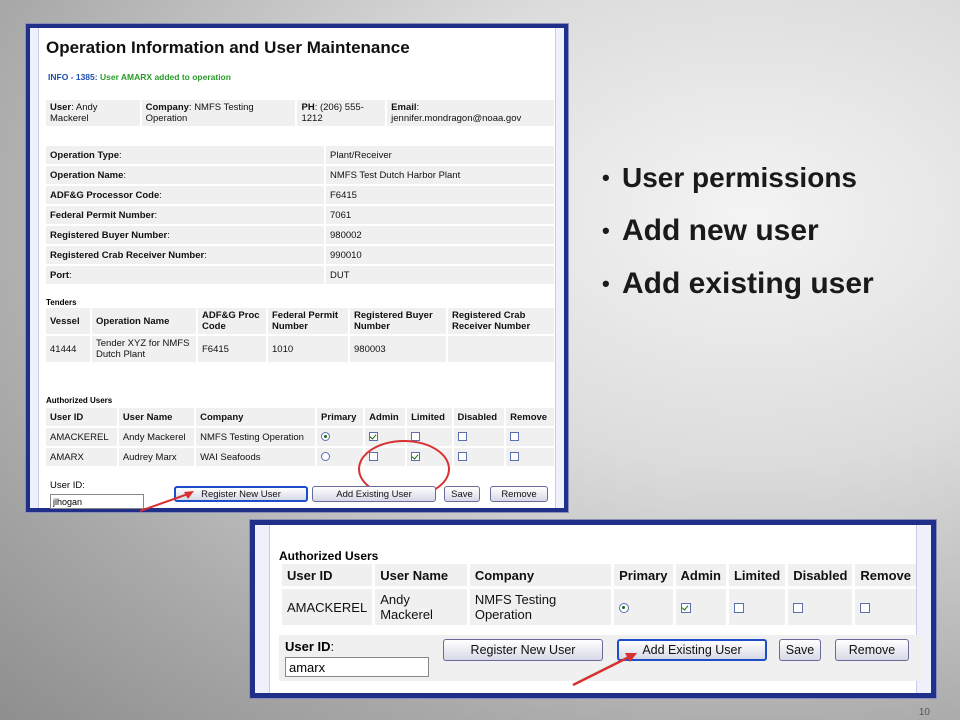 The width and height of the screenshot is (960, 720). I want to click on col-header: Operation Name, so click(144, 321).